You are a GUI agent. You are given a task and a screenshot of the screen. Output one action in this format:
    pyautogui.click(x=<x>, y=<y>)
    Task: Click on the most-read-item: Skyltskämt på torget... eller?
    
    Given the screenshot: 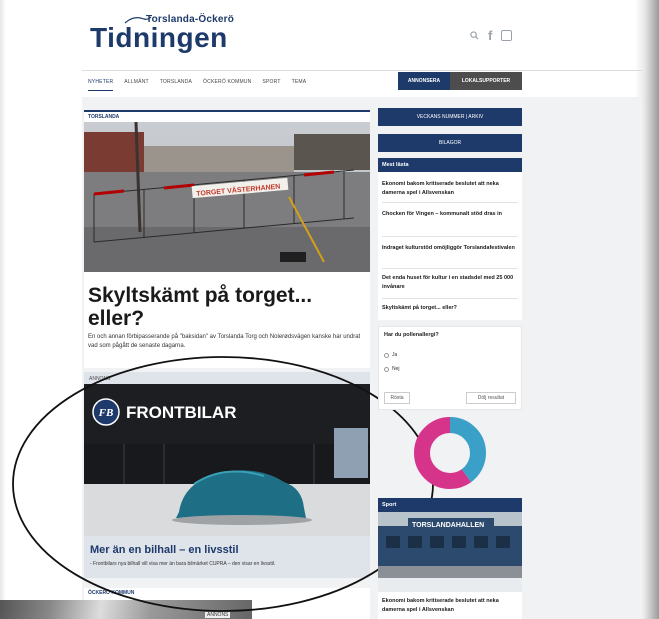 What is the action you would take?
    pyautogui.click(x=451, y=308)
    